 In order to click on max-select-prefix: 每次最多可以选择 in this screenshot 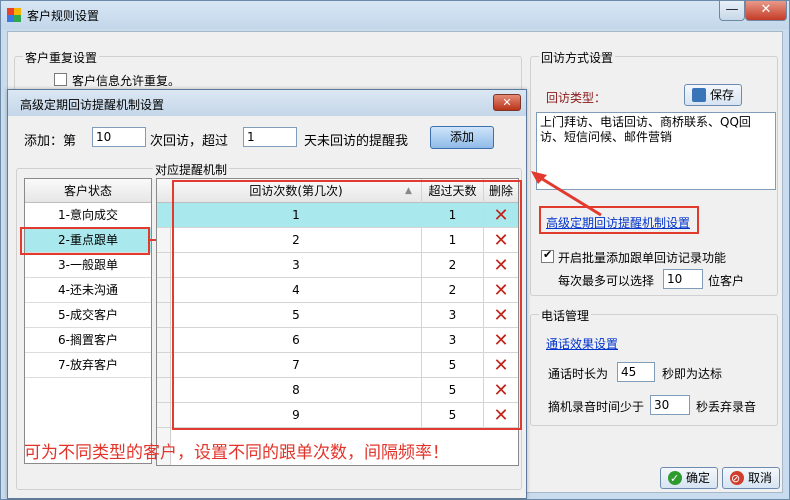, I will do `click(606, 281)`.